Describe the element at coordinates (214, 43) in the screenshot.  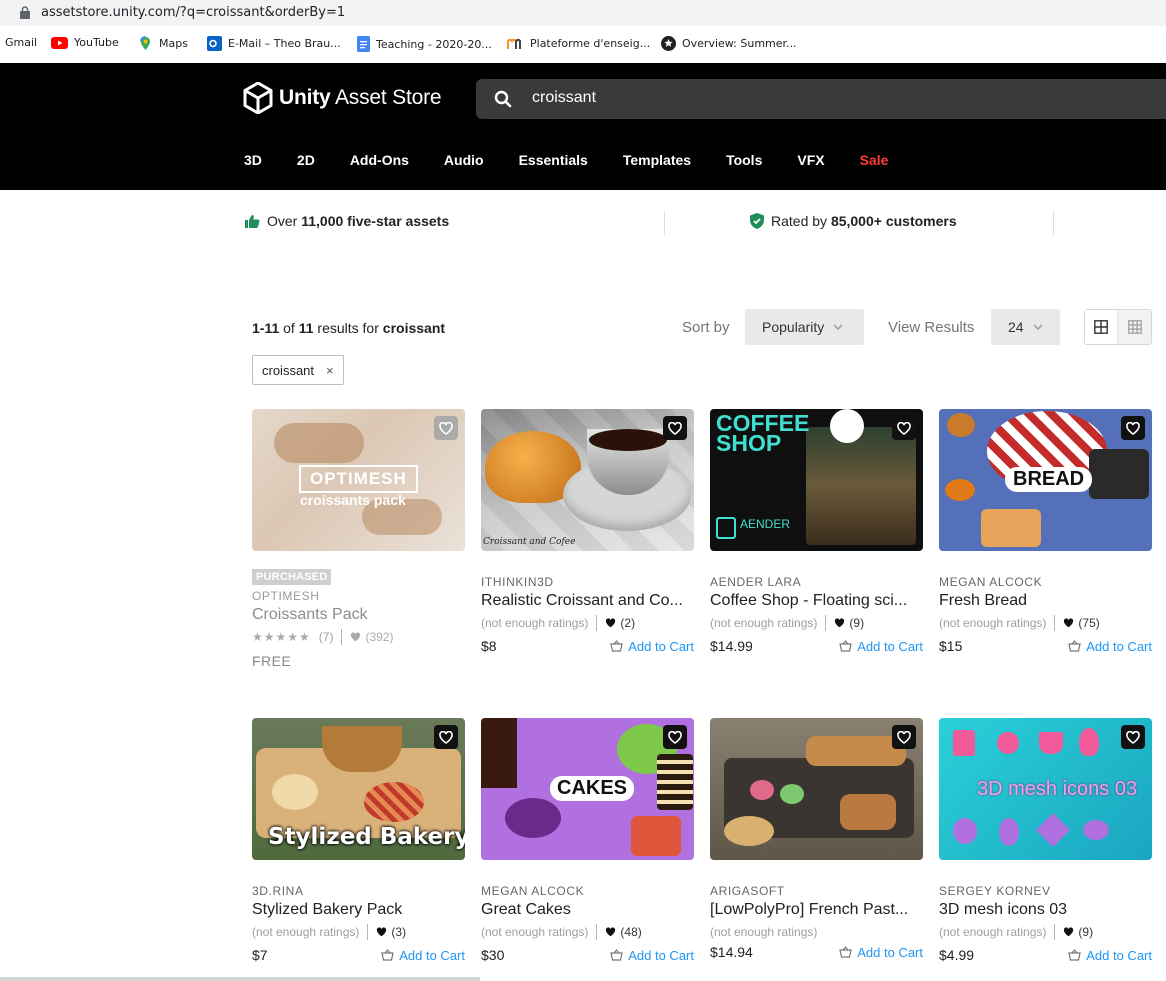
I see `outlook-icon` at that location.